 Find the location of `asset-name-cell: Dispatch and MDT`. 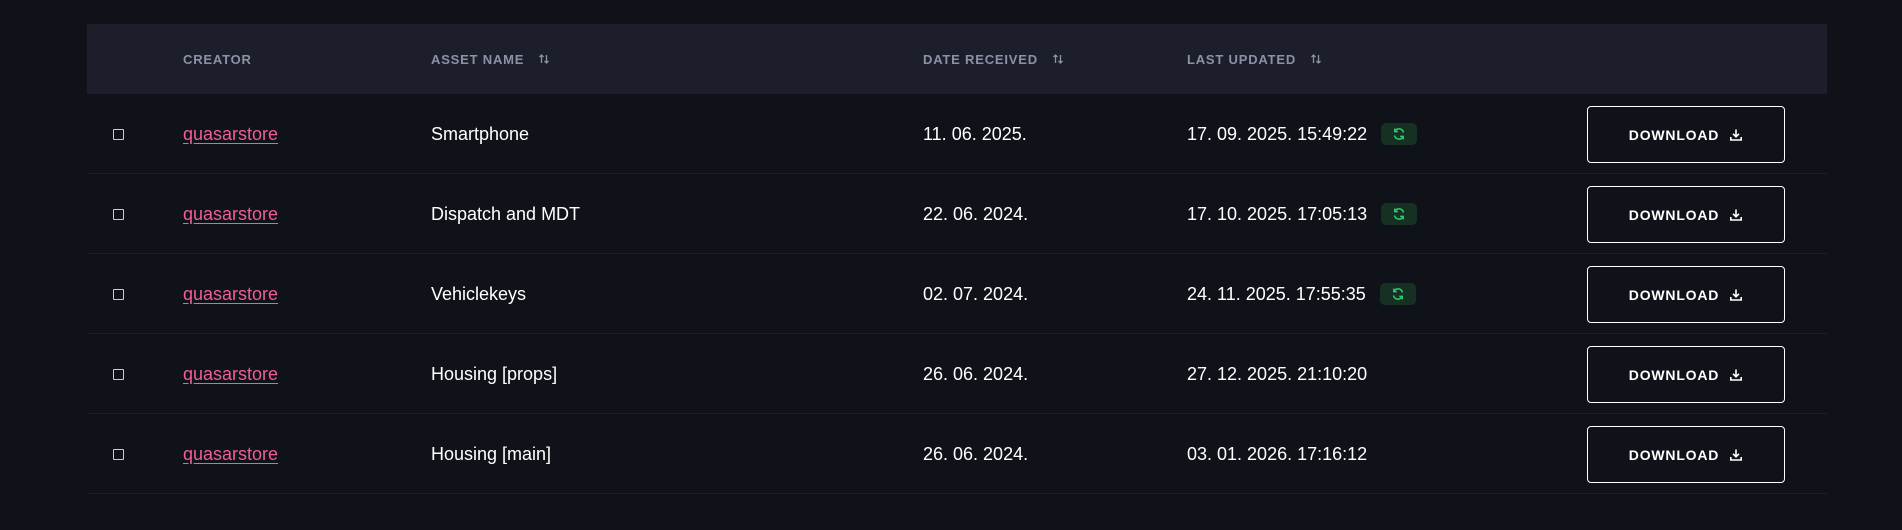

asset-name-cell: Dispatch and MDT is located at coordinates (506, 213).